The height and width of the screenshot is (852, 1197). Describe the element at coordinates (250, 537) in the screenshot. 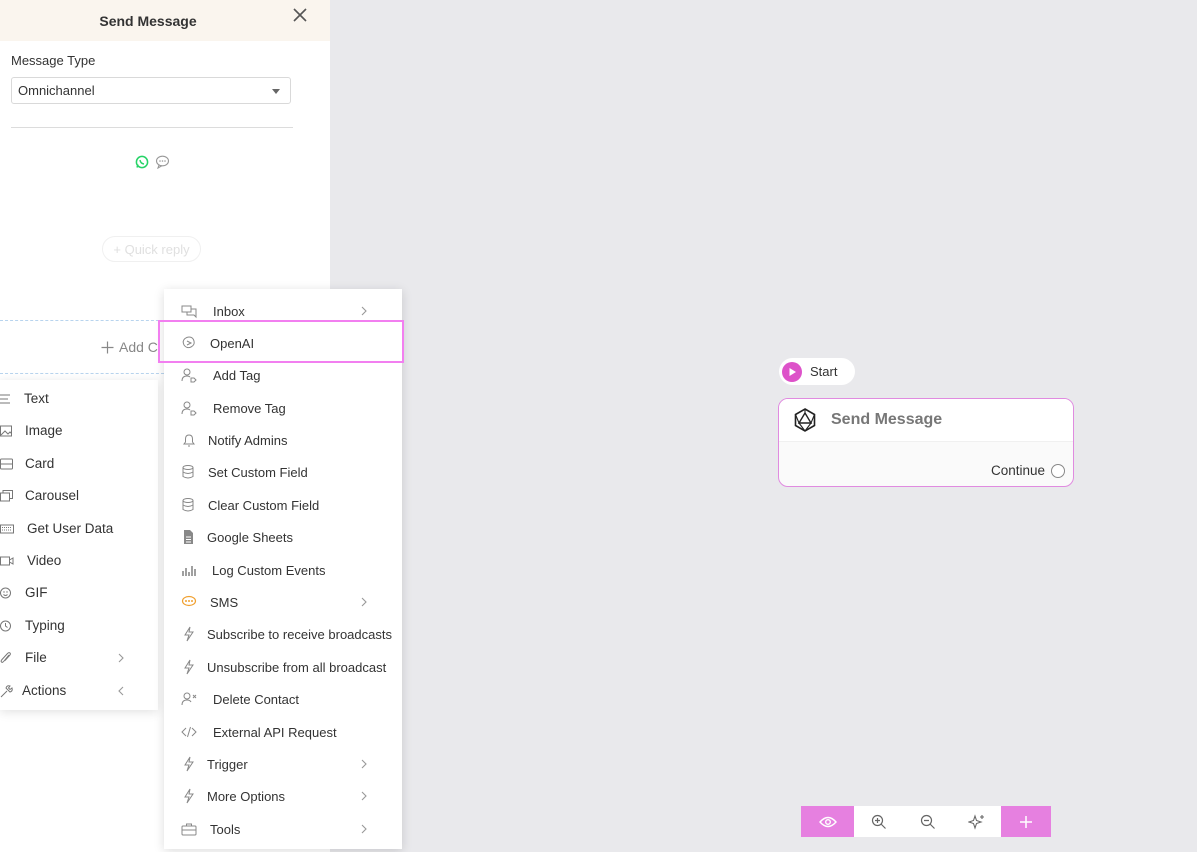

I see `action-item-label: Google Sheets` at that location.